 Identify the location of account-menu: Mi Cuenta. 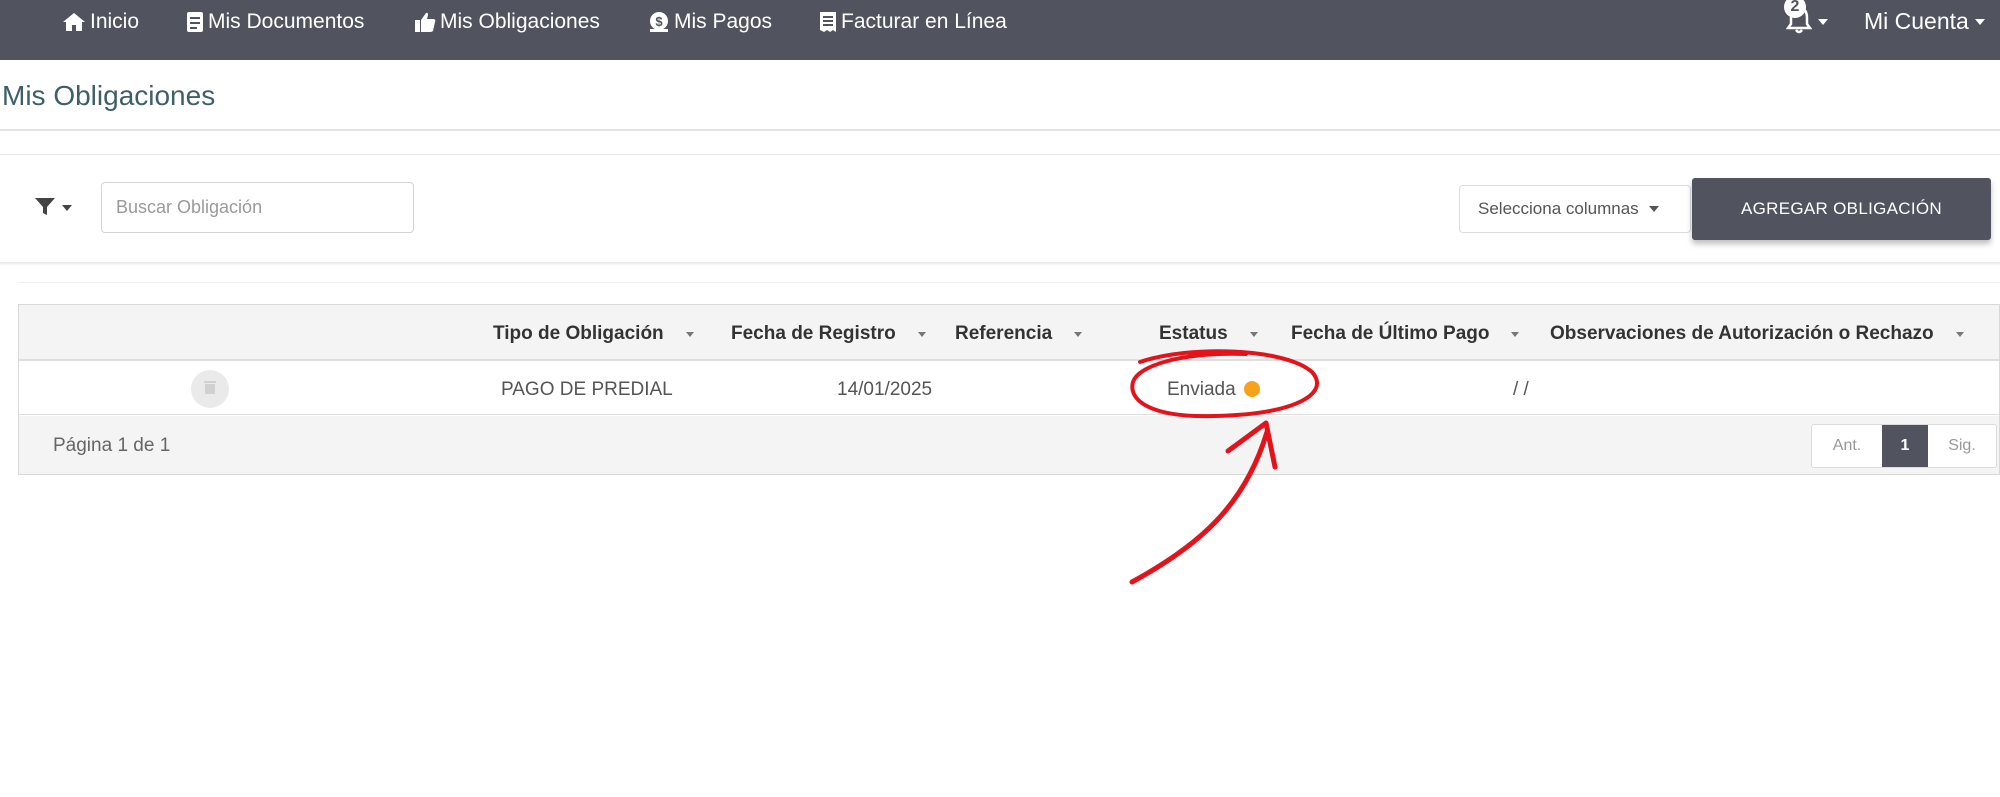
(1924, 21).